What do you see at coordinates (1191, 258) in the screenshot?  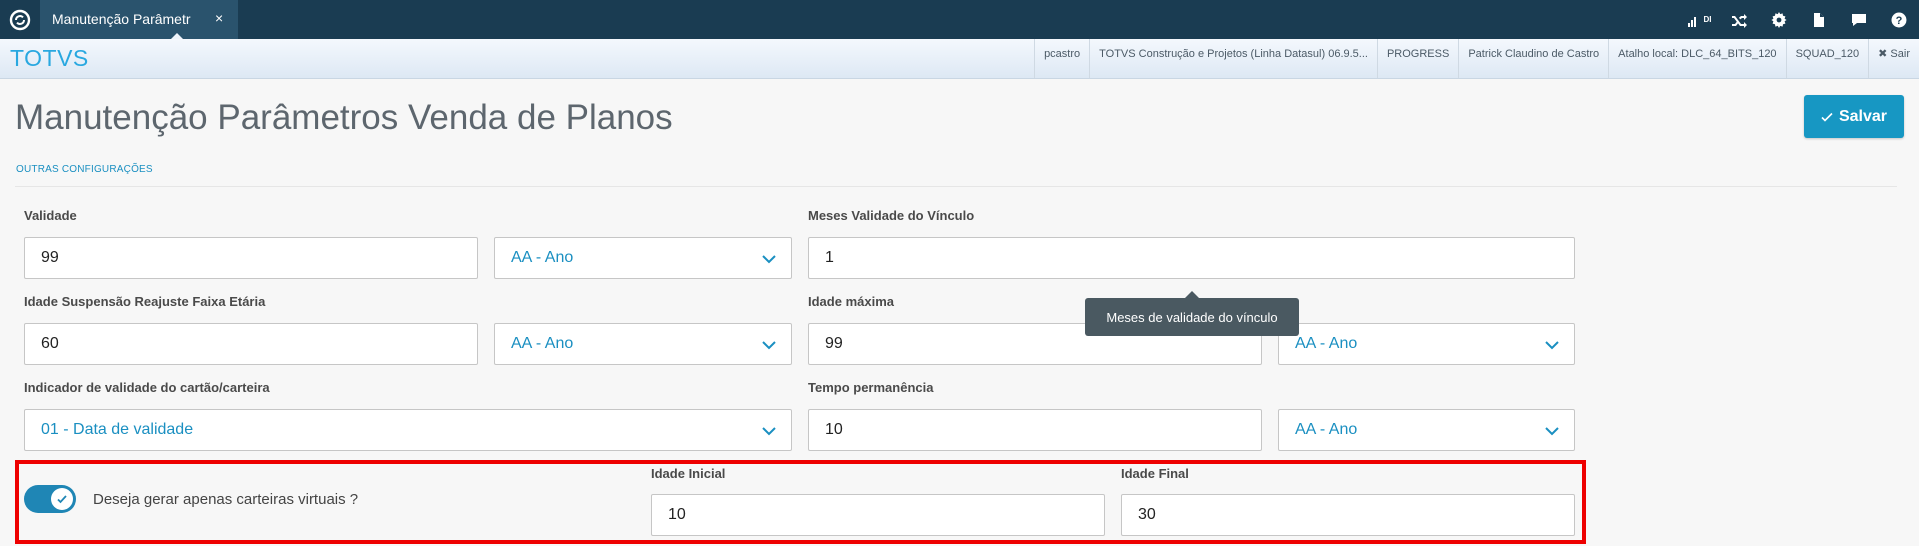 I see `meses-validade-input: 1` at bounding box center [1191, 258].